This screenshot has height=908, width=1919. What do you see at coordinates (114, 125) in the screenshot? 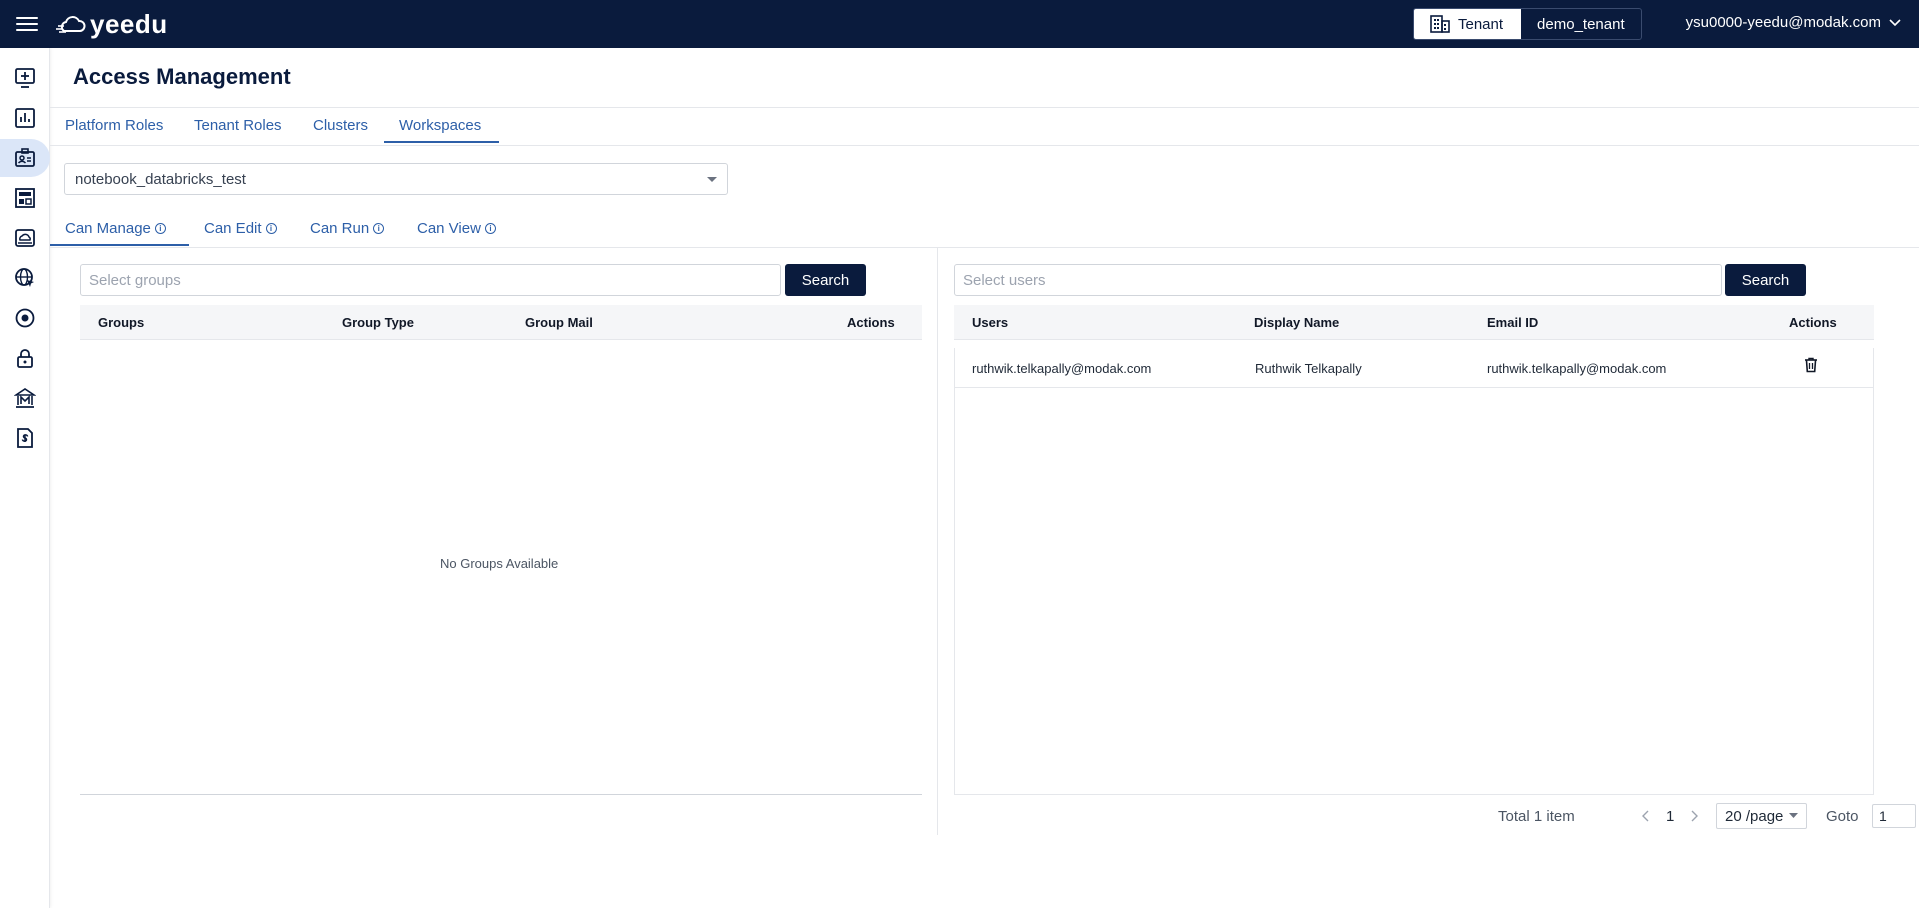
I see `tab-platform-roles: Platform Roles` at bounding box center [114, 125].